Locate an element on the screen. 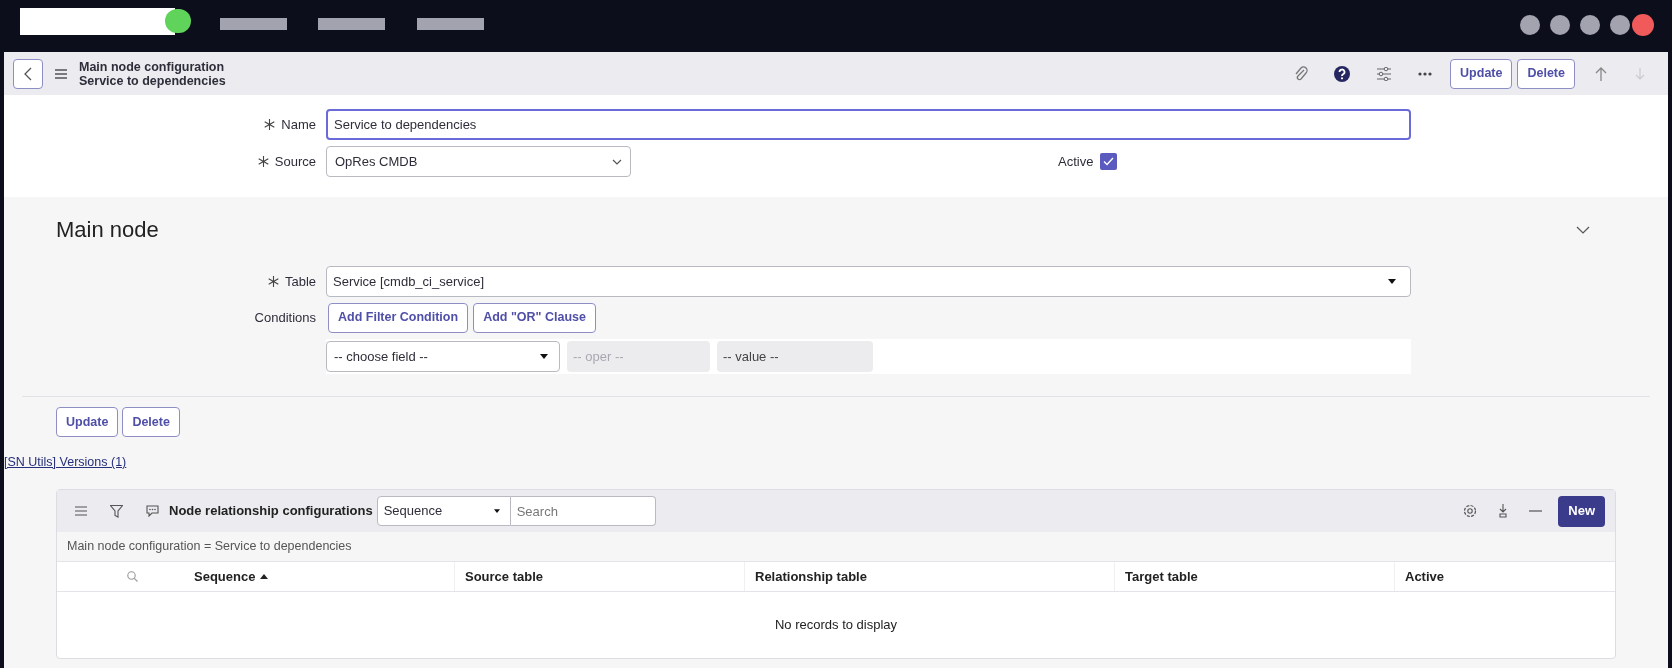 This screenshot has height=668, width=1672. add-or-button: Add "OR" Clause is located at coordinates (534, 317).